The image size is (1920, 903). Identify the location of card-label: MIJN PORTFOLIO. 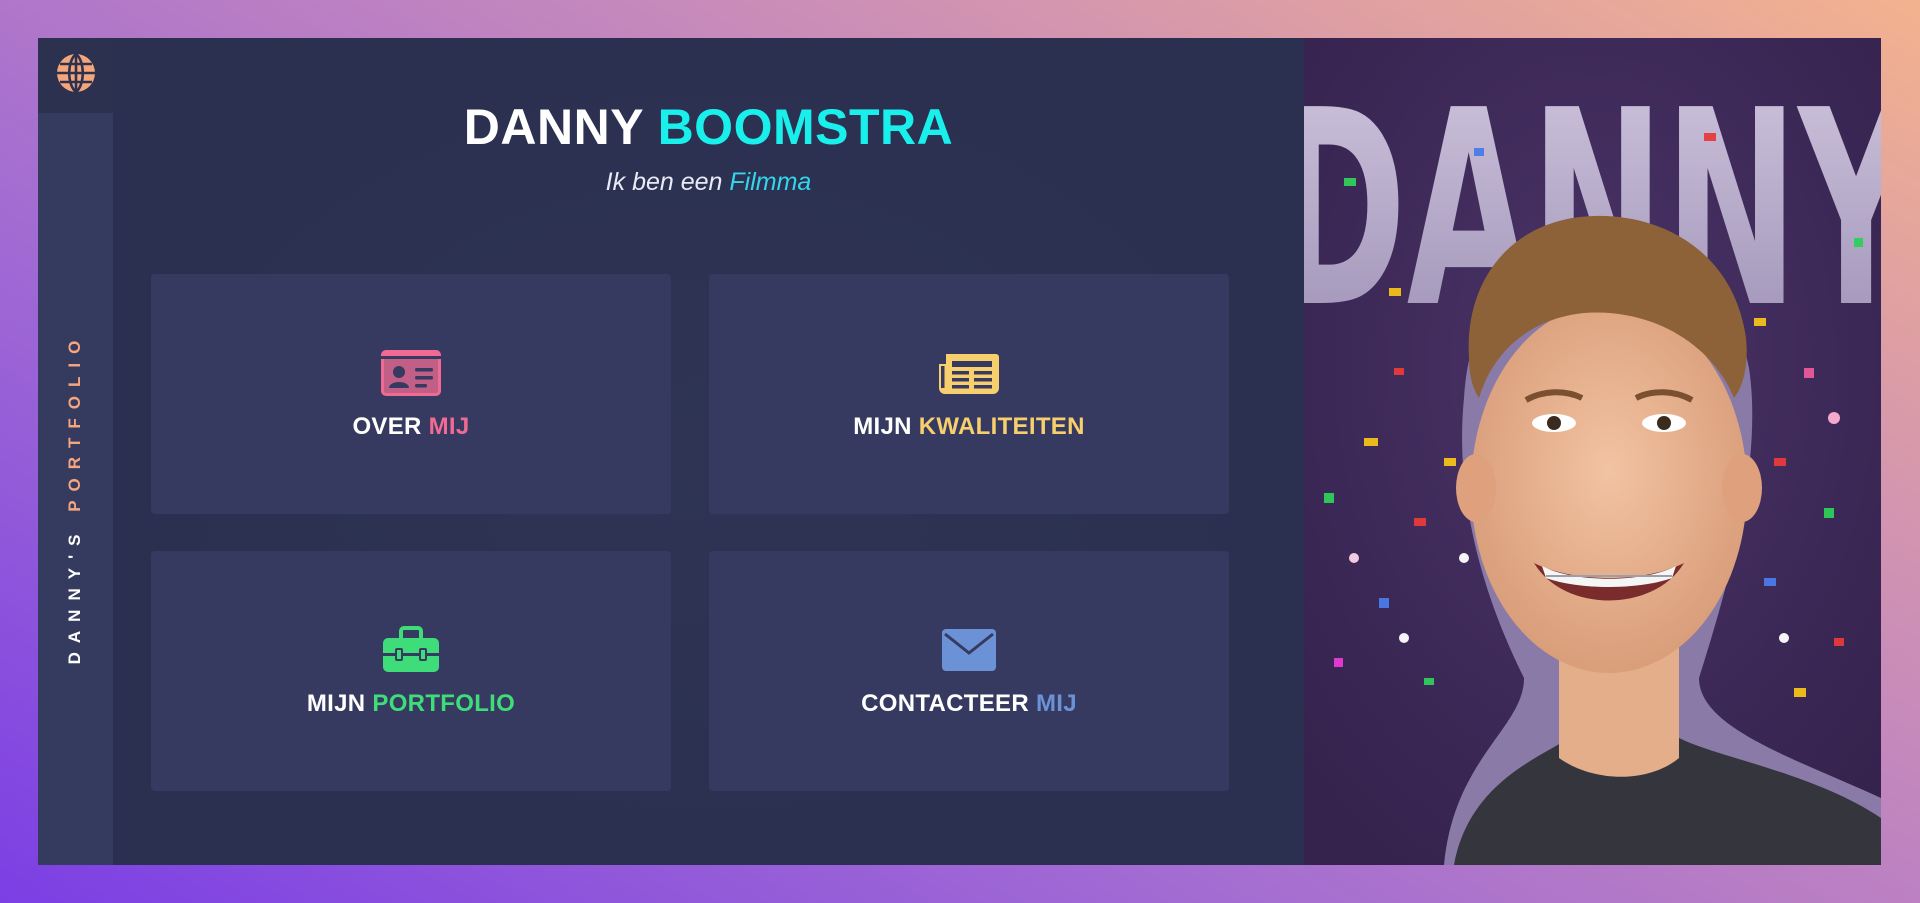
(411, 704).